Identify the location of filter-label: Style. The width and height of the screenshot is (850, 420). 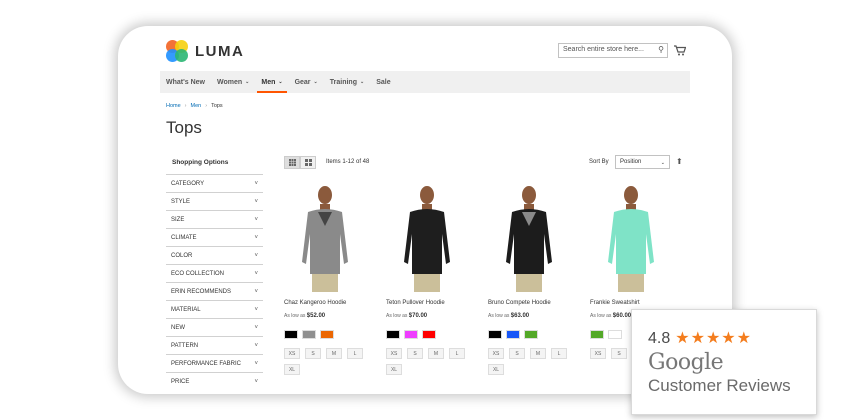
(181, 201).